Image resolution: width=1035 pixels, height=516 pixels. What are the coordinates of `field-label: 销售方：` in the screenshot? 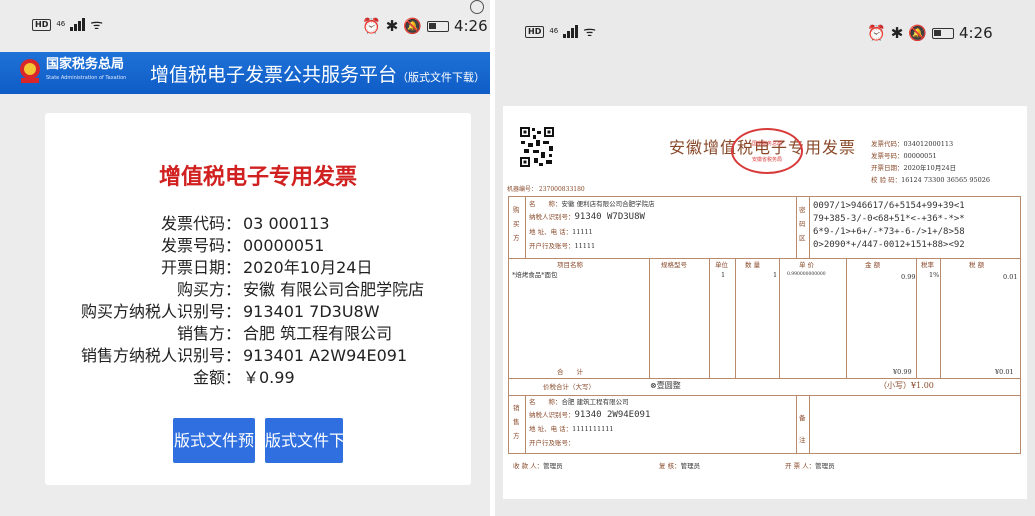 It's located at (208, 333).